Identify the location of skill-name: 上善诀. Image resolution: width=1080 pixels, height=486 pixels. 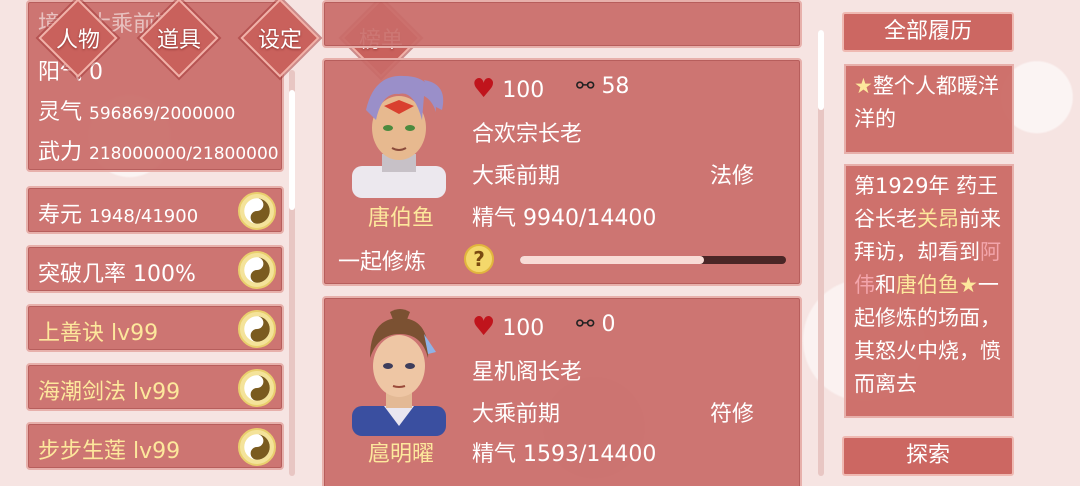
(71, 333).